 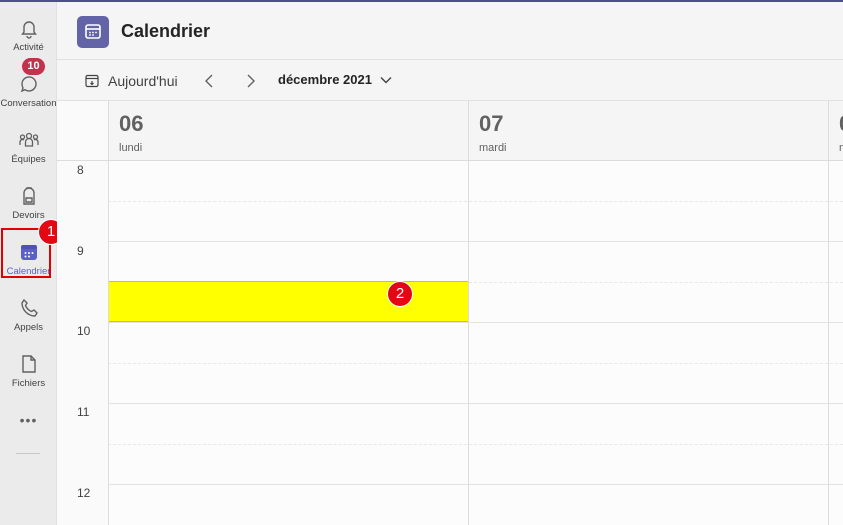 I want to click on rail-item-label: Équipes, so click(x=28, y=159).